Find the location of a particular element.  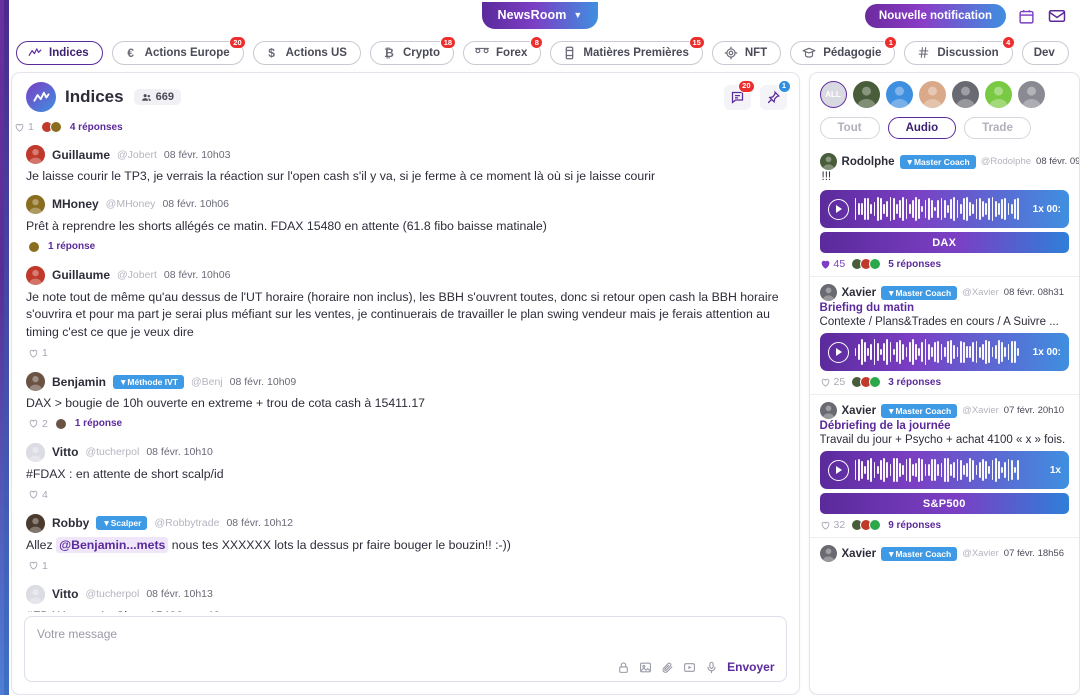

playback-speed: 1x is located at coordinates (1055, 470).